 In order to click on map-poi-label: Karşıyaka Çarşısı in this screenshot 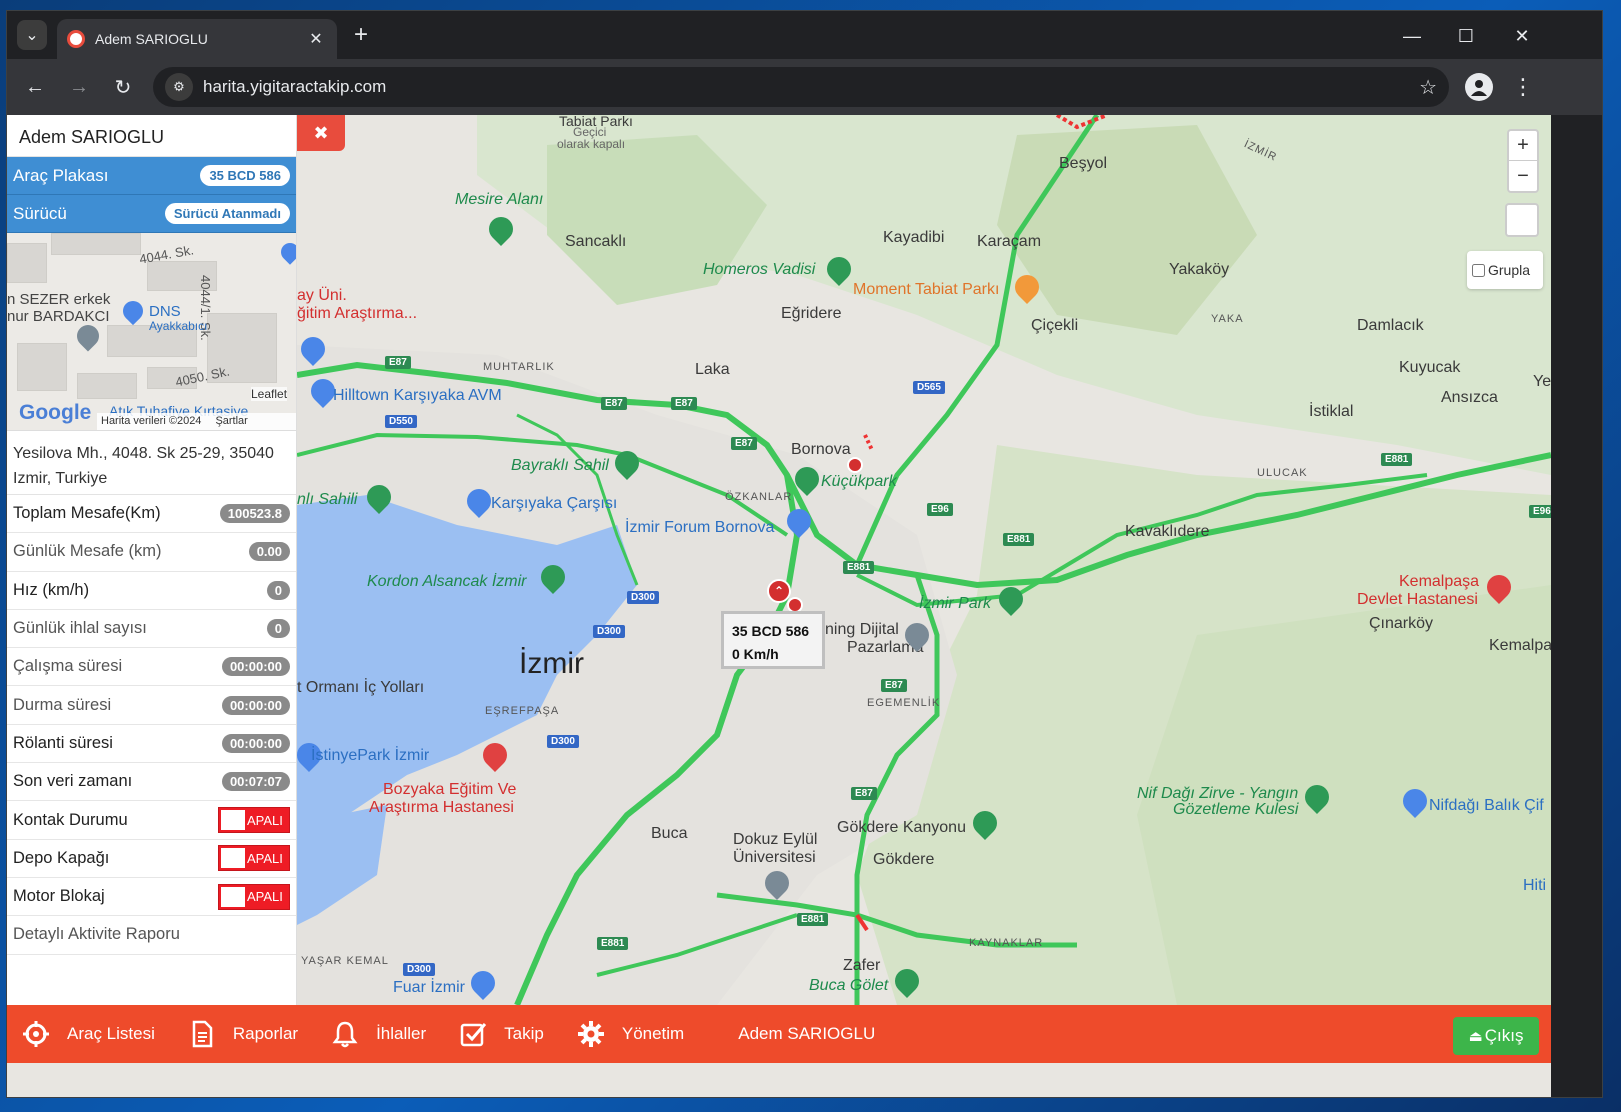, I will do `click(554, 503)`.